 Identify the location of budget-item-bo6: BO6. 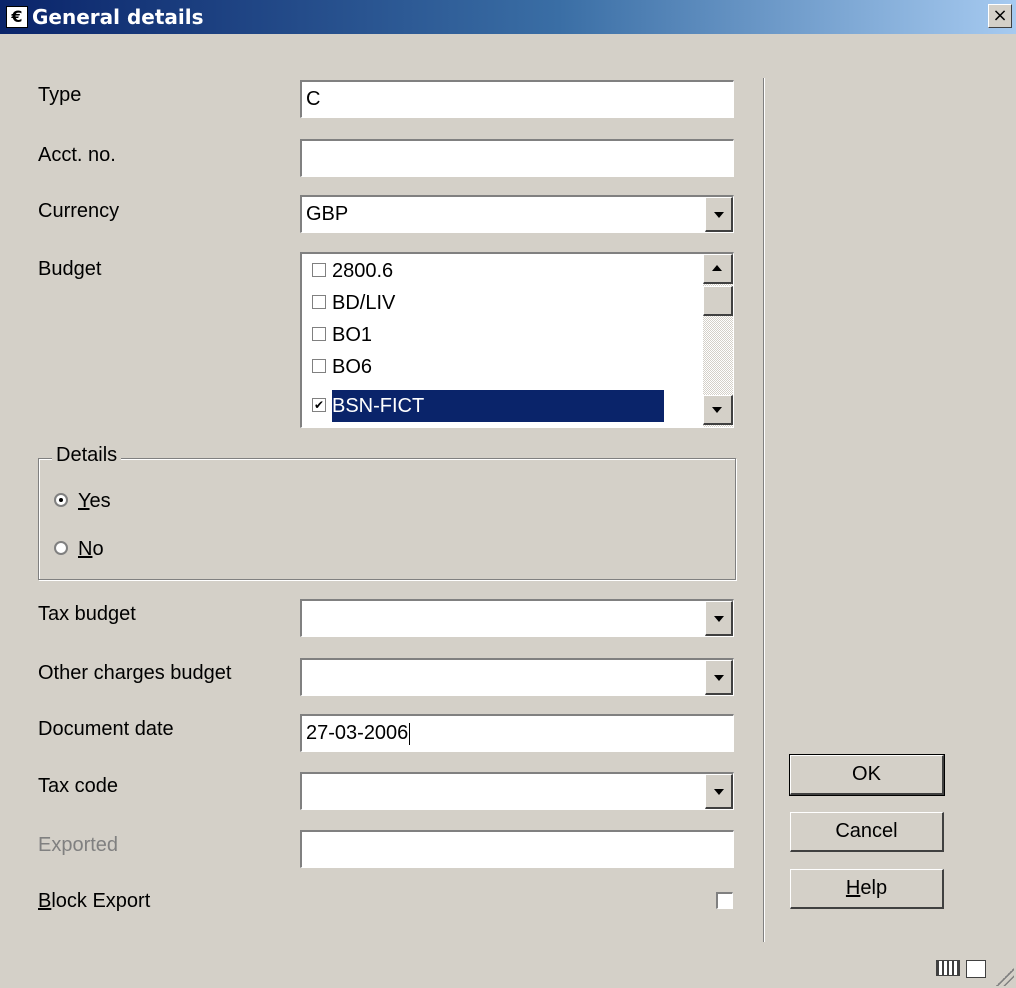
(506, 367).